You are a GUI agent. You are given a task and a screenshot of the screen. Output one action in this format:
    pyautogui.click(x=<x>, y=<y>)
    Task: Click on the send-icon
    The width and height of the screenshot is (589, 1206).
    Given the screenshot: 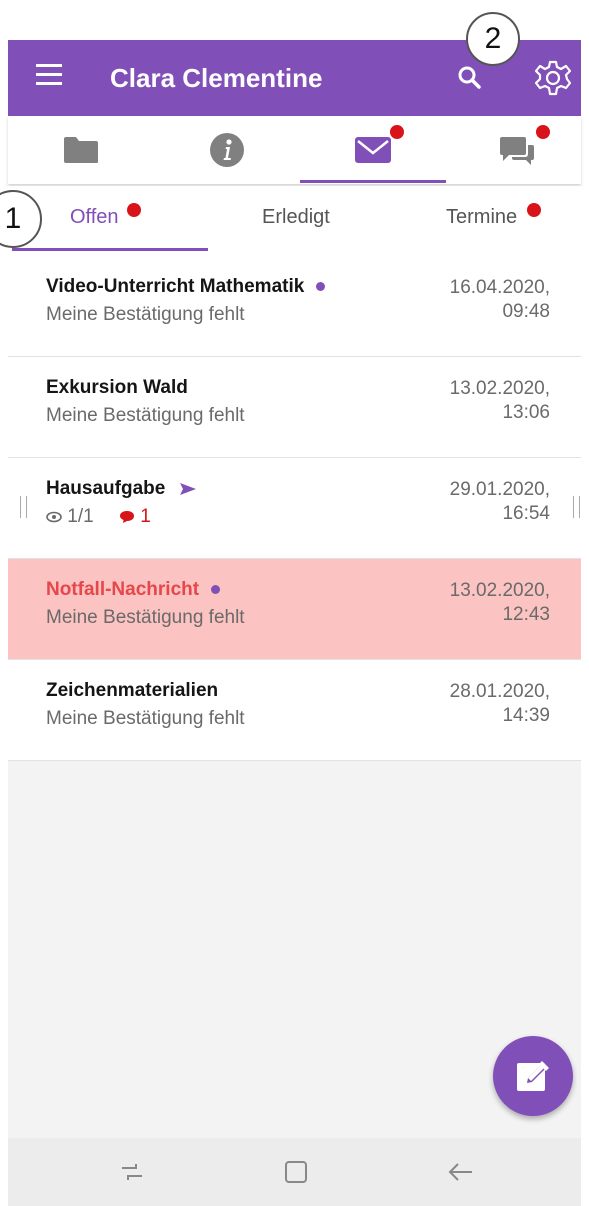 What is the action you would take?
    pyautogui.click(x=187, y=488)
    